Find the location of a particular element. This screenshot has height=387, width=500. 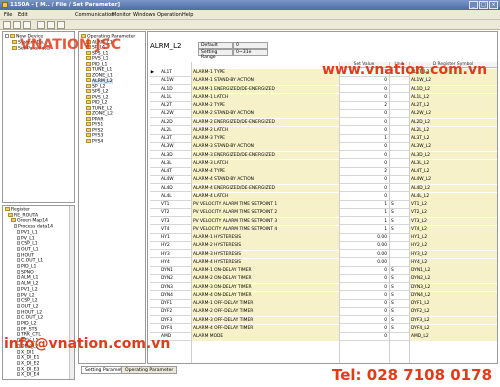

table-row: AL1L ALARM-1 LATCH 0 AL1L_L2 is located at coordinates (323, 97).